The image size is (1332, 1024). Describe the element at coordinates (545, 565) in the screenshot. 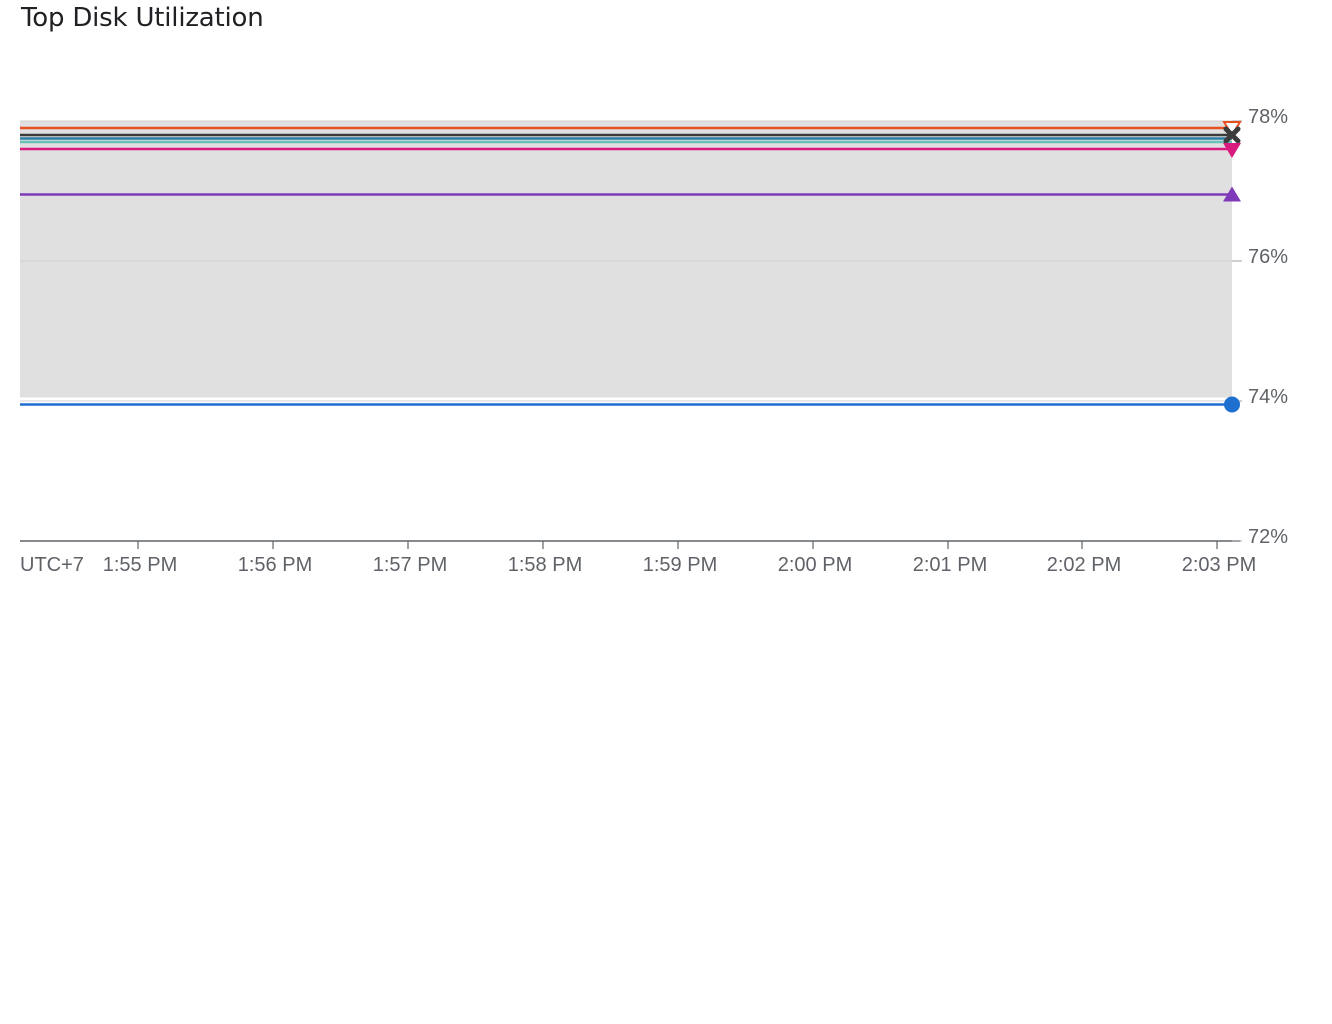

I see `x-tick-label: 1:58 PM` at that location.